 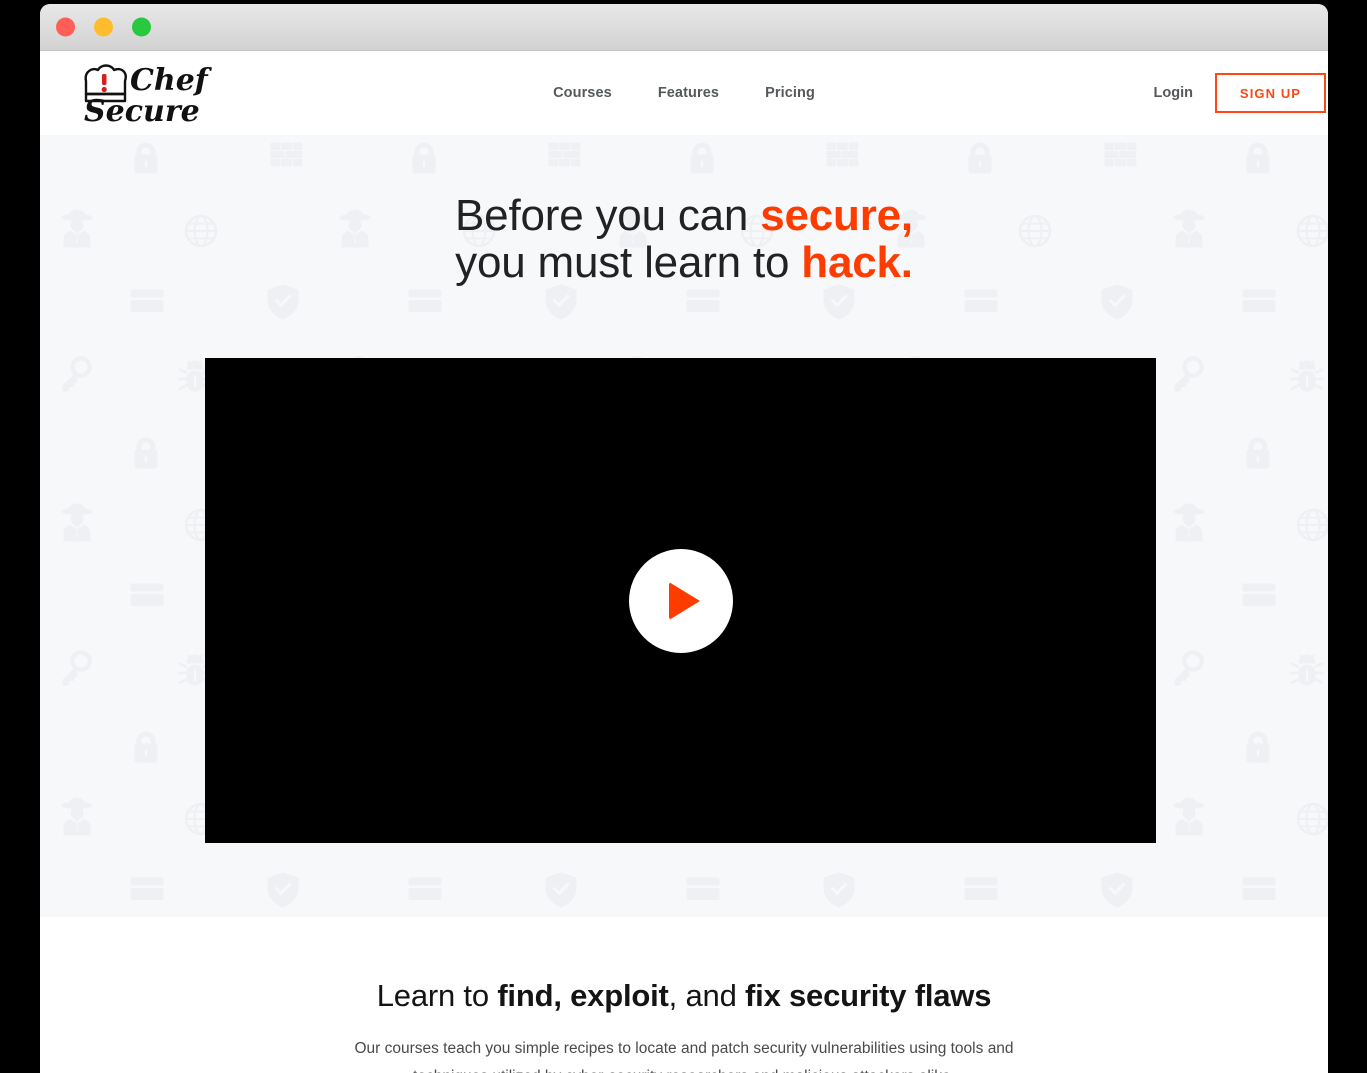 What do you see at coordinates (582, 93) in the screenshot?
I see `nav-link-courses: Courses` at bounding box center [582, 93].